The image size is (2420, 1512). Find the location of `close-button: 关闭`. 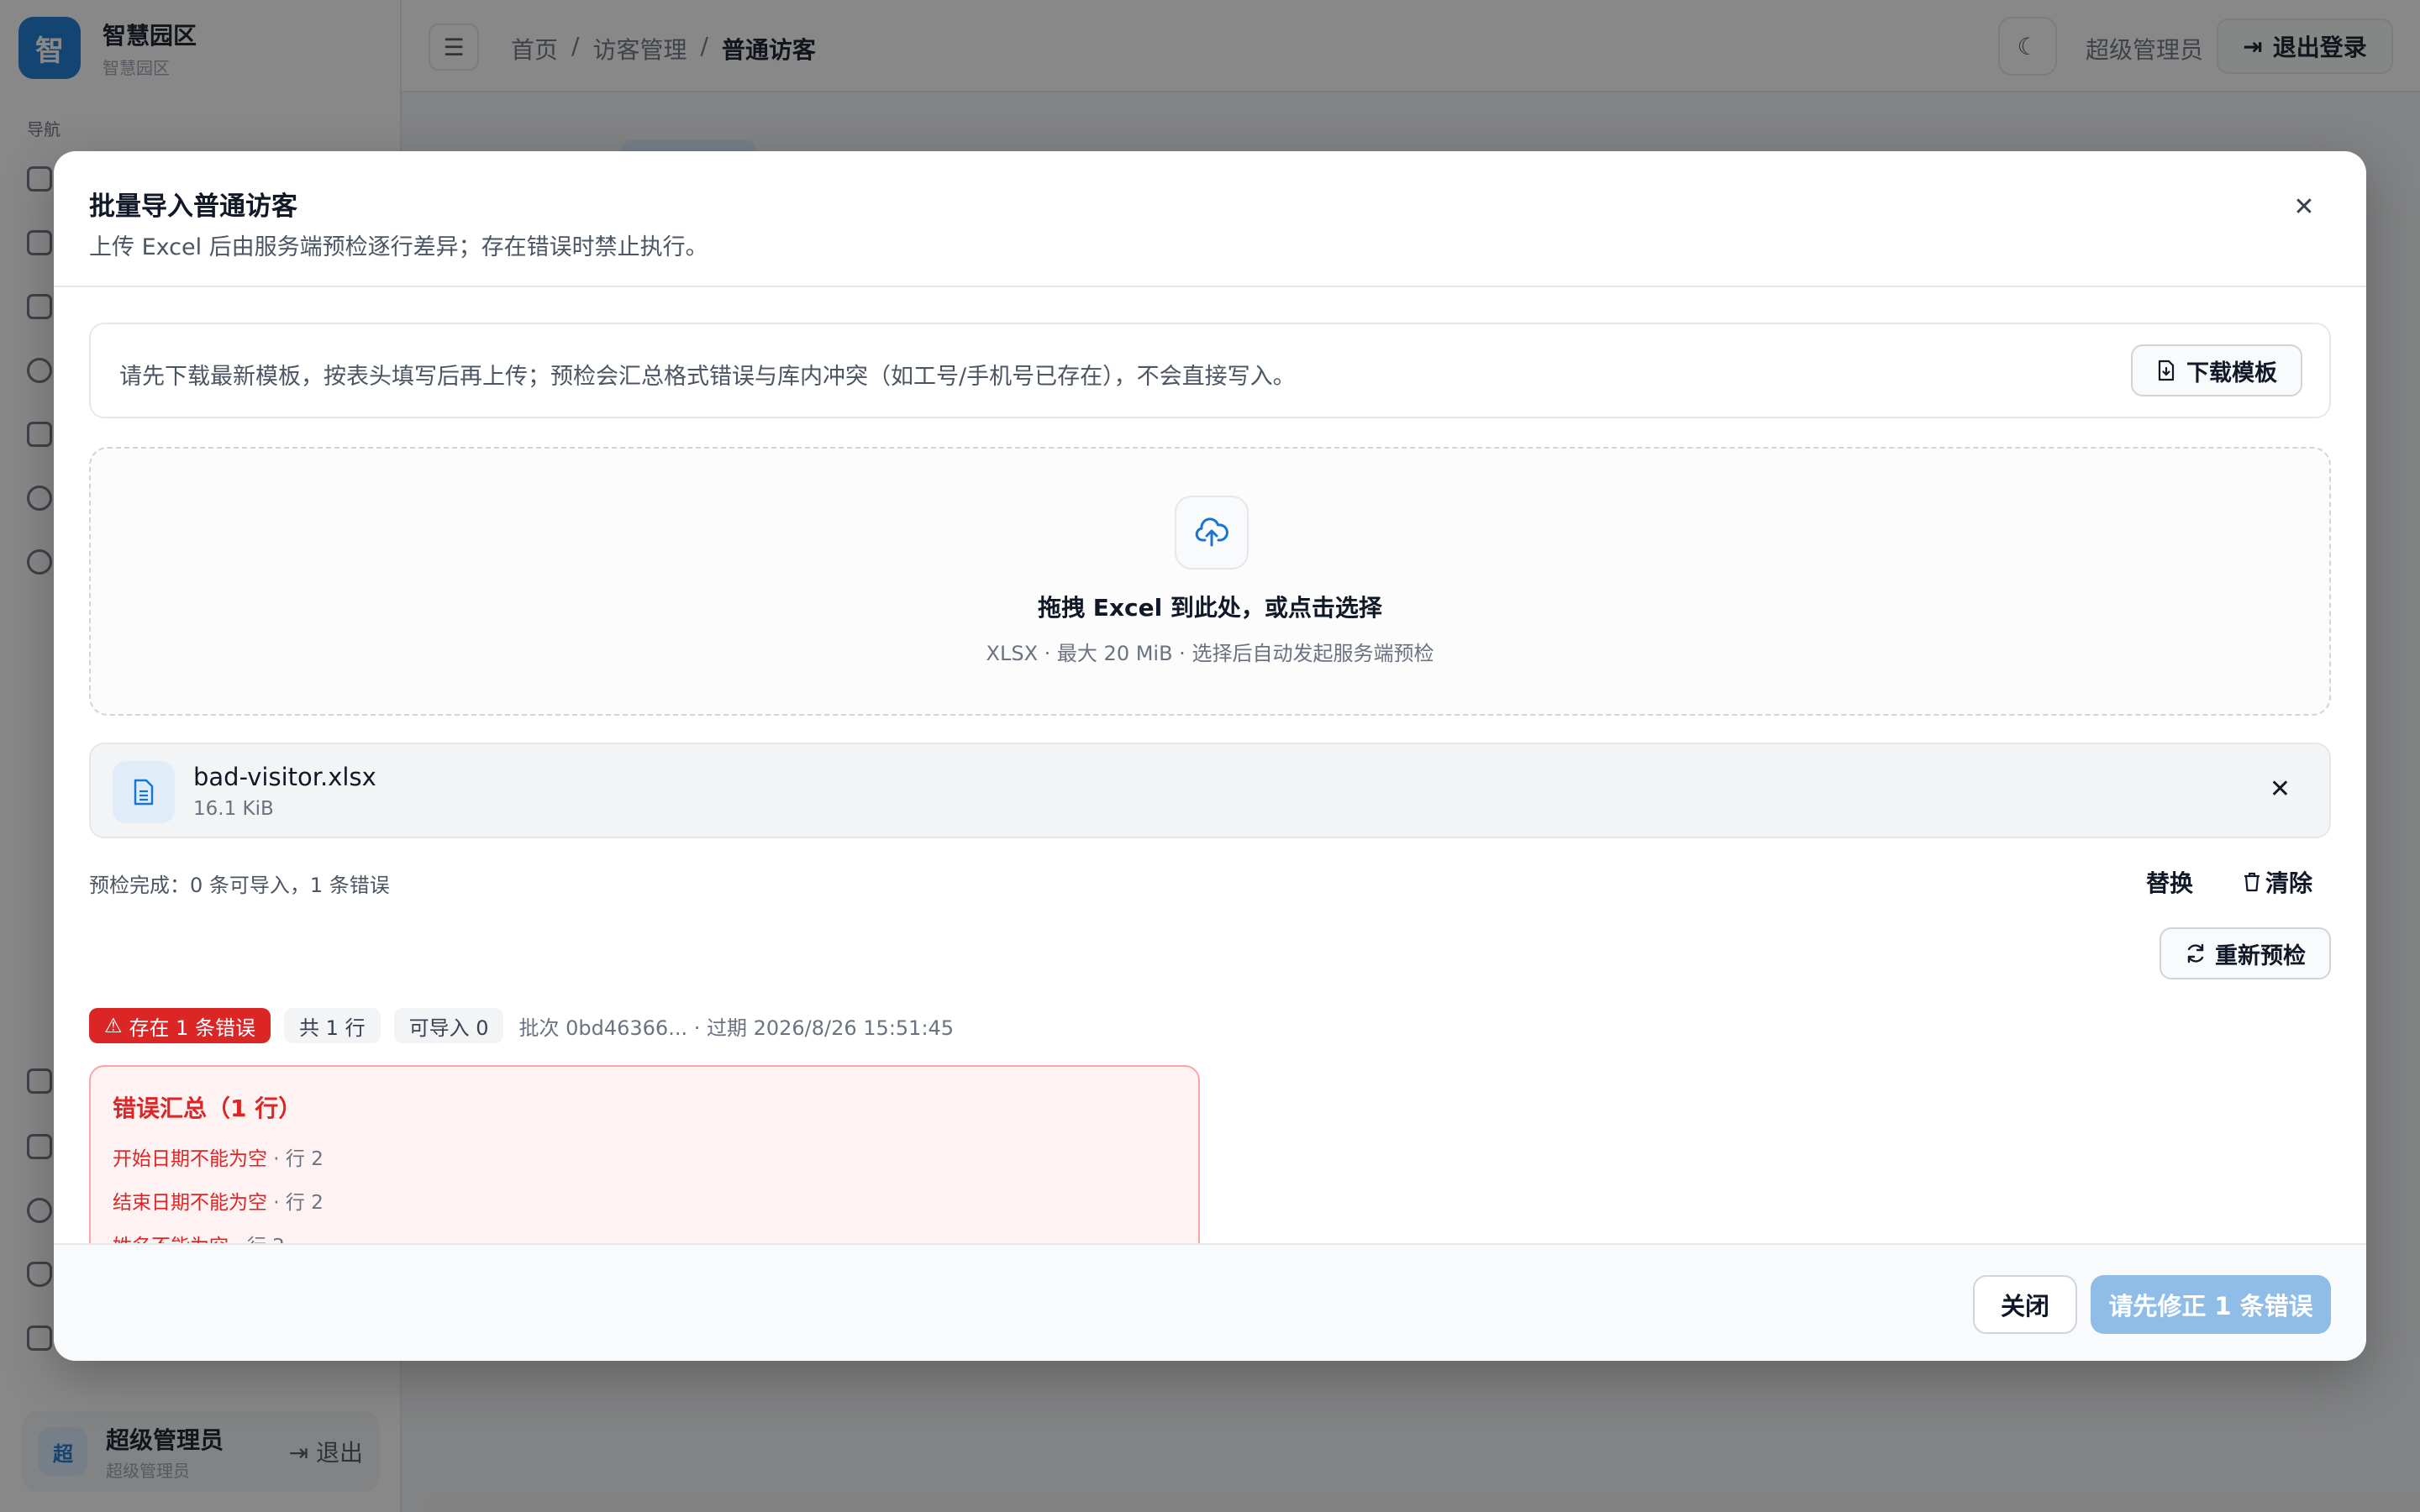

close-button: 关闭 is located at coordinates (2025, 1304).